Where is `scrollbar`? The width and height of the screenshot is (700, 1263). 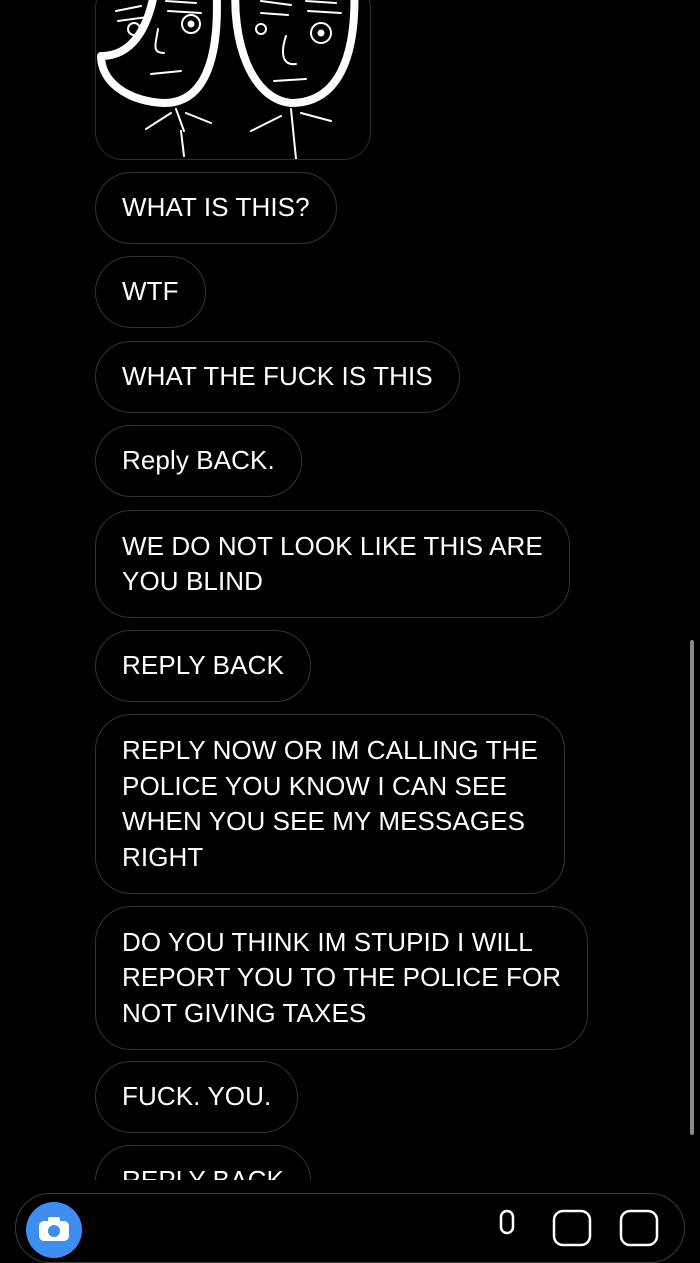 scrollbar is located at coordinates (692, 887).